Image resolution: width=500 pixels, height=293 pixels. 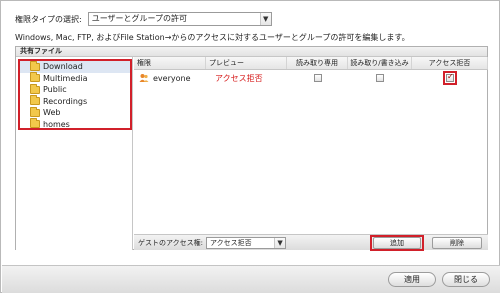 I want to click on deny-checkbox-highlight, so click(x=450, y=78).